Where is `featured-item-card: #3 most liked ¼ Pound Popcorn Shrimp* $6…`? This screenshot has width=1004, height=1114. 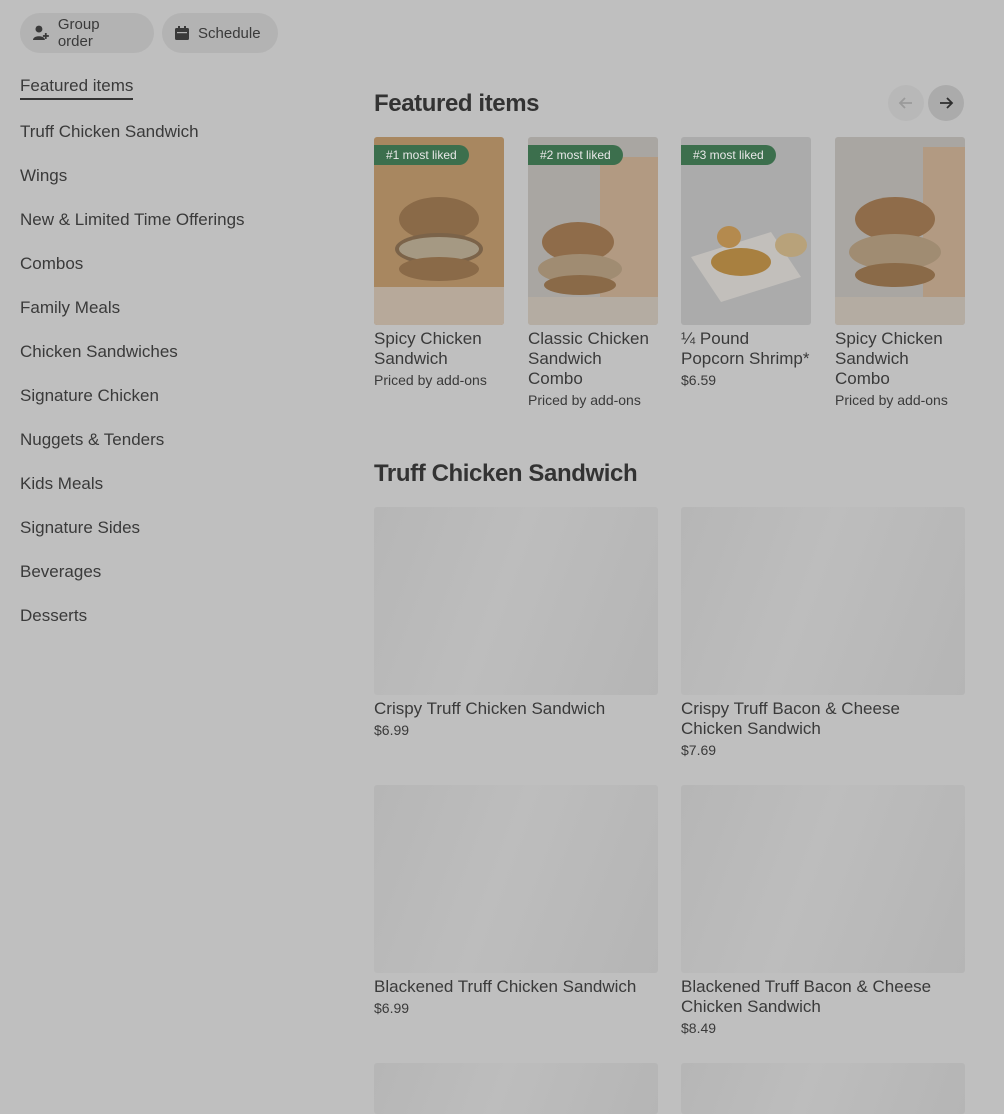 featured-item-card: #3 most liked ¼ Pound Popcorn Shrimp* $6… is located at coordinates (746, 262).